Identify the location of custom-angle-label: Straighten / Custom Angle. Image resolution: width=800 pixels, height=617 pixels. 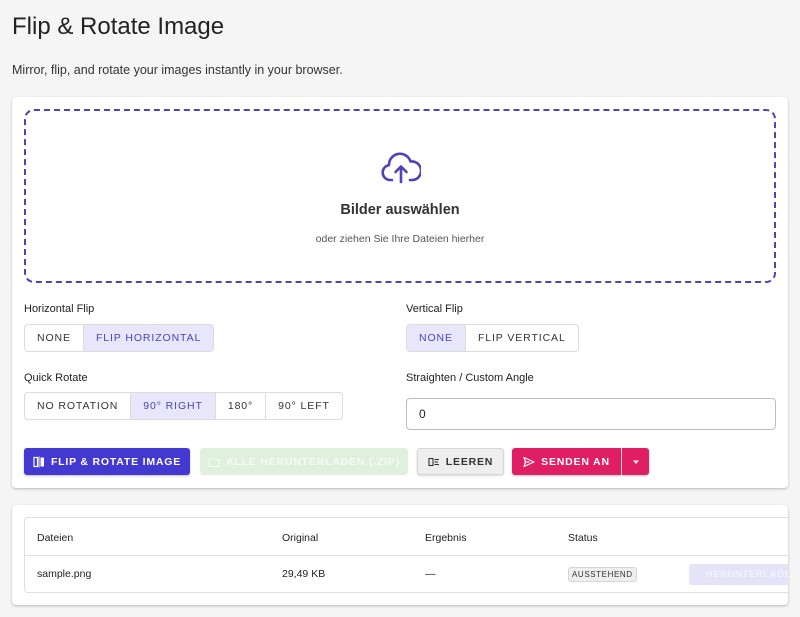
(470, 378).